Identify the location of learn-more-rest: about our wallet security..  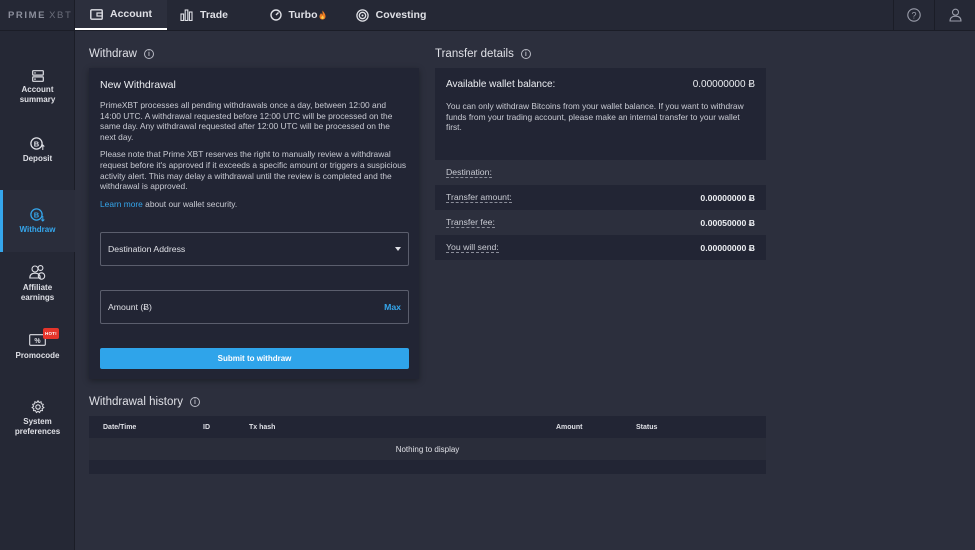
(190, 203).